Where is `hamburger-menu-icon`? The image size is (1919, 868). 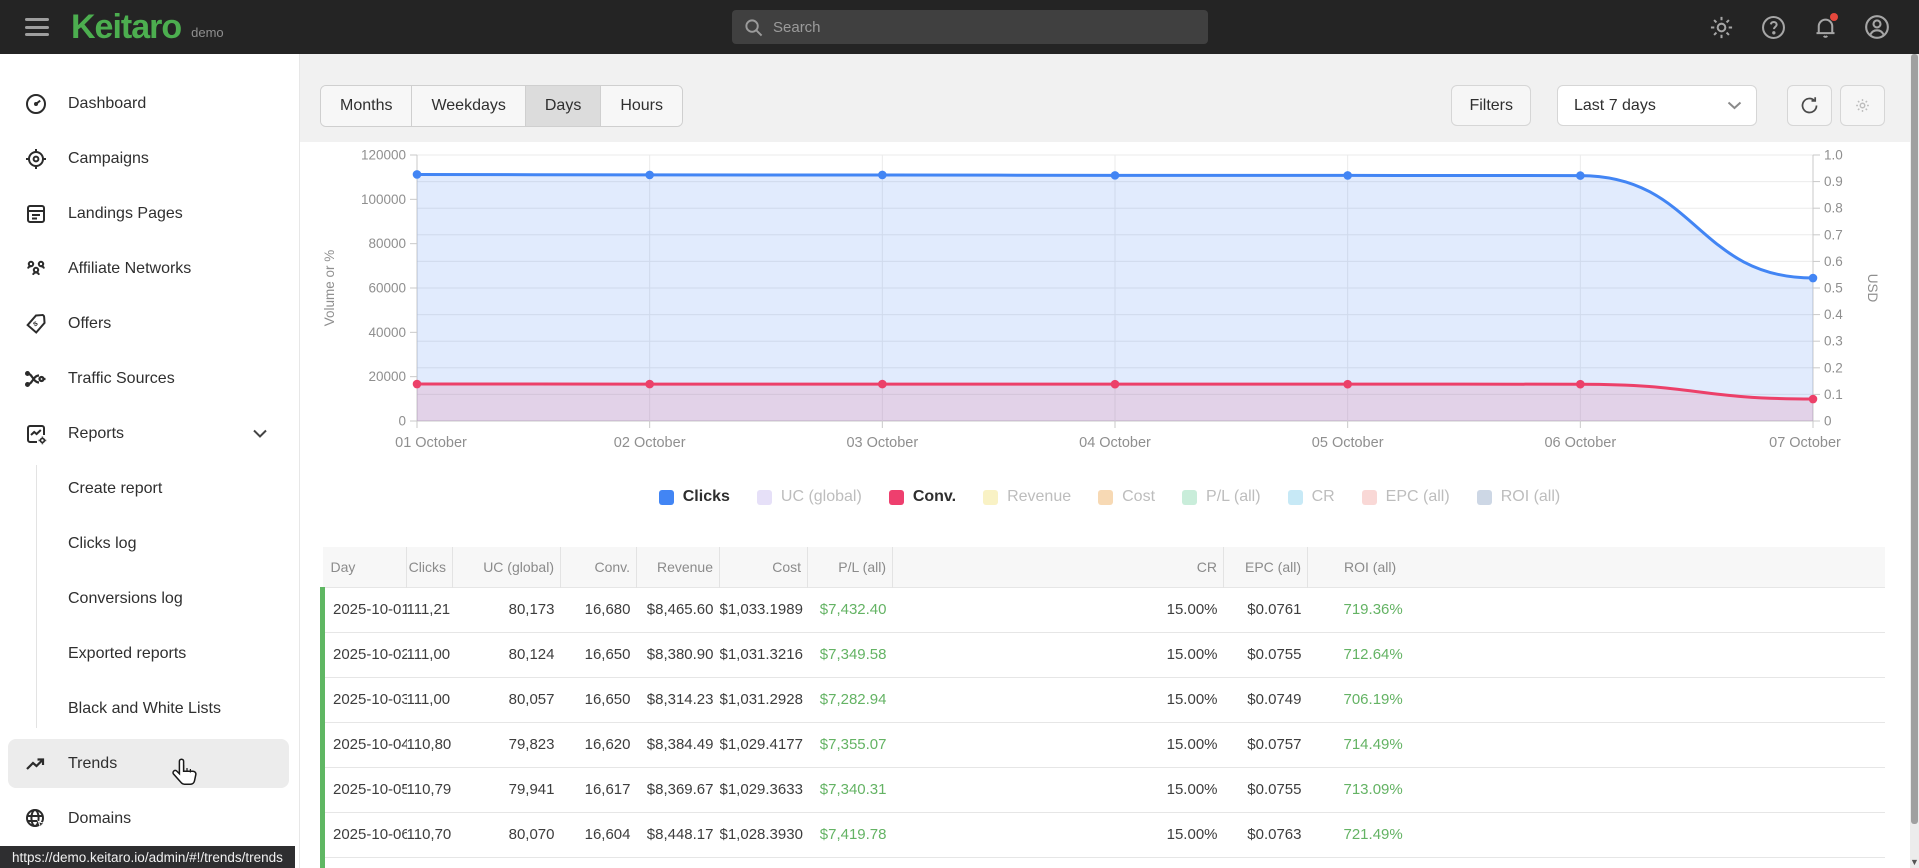
hamburger-menu-icon is located at coordinates (37, 27).